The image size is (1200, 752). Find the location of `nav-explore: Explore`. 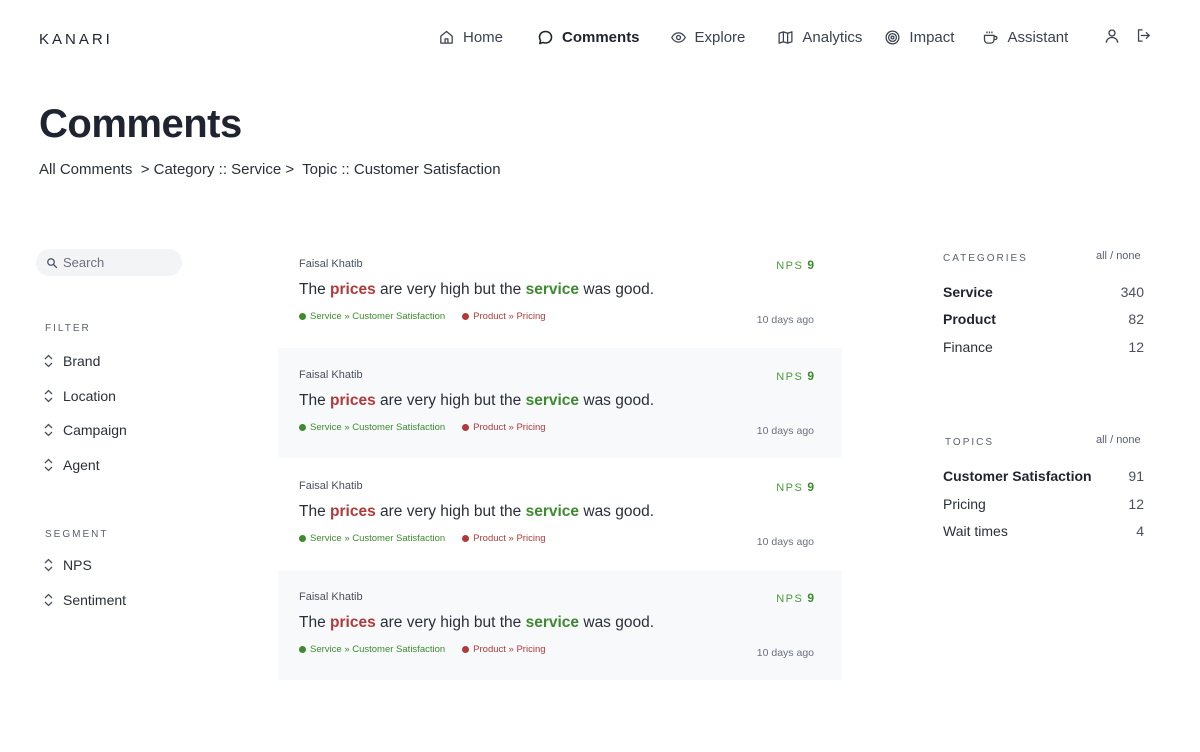

nav-explore: Explore is located at coordinates (708, 37).